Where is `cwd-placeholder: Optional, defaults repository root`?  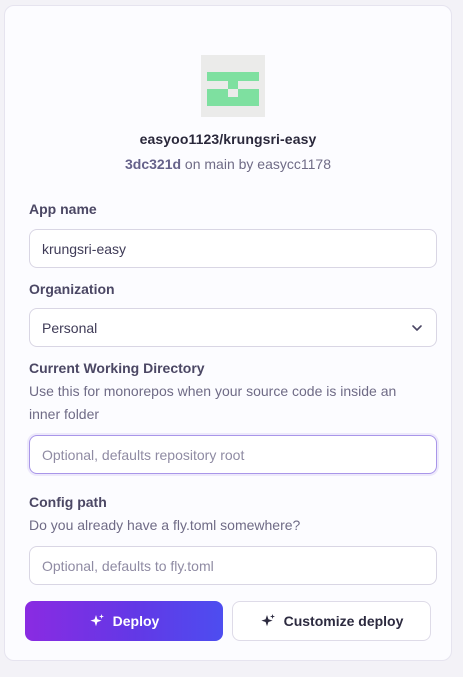
cwd-placeholder: Optional, defaults repository root is located at coordinates (143, 454).